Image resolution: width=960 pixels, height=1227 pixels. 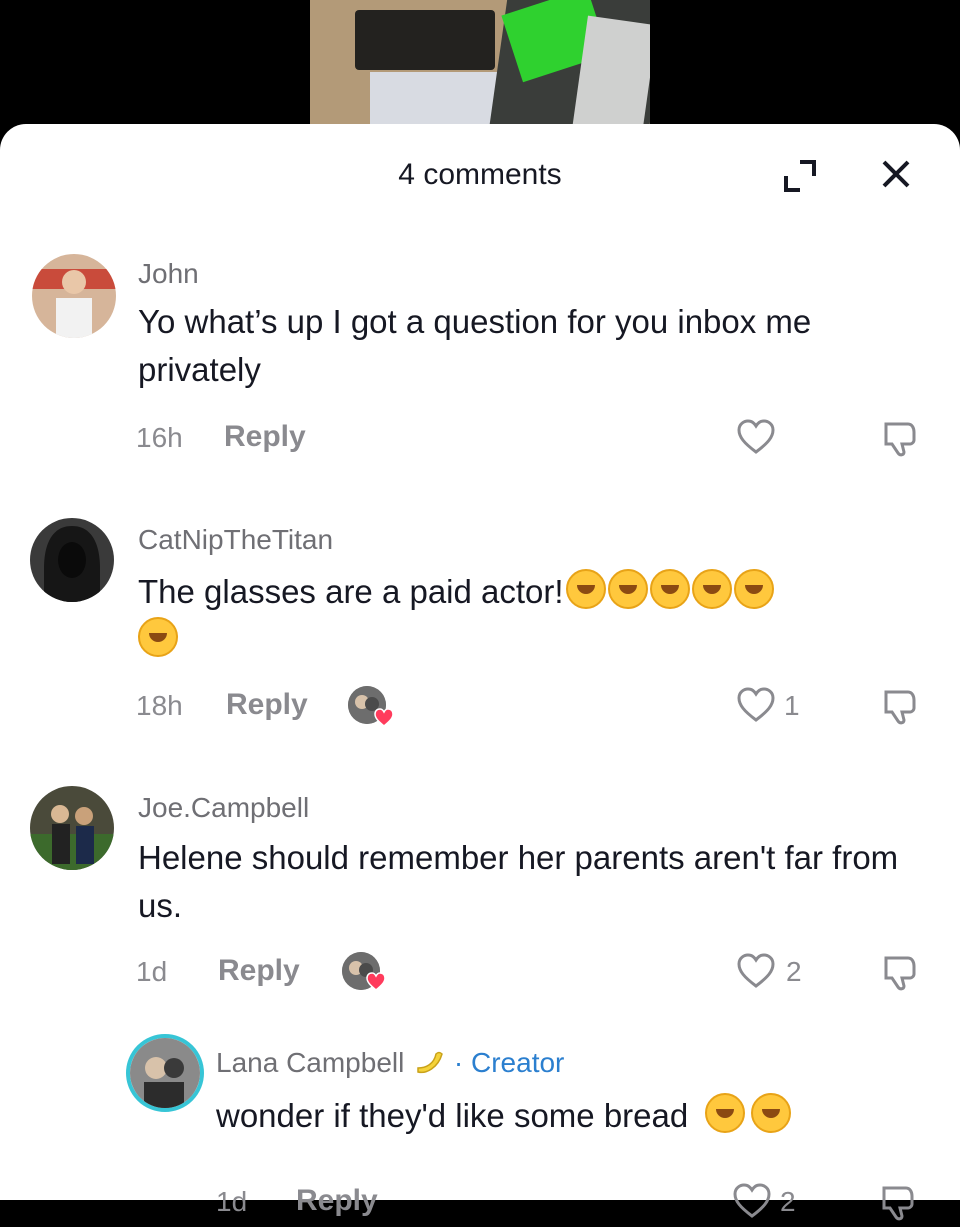 What do you see at coordinates (429, 1061) in the screenshot?
I see `banana-icon` at bounding box center [429, 1061].